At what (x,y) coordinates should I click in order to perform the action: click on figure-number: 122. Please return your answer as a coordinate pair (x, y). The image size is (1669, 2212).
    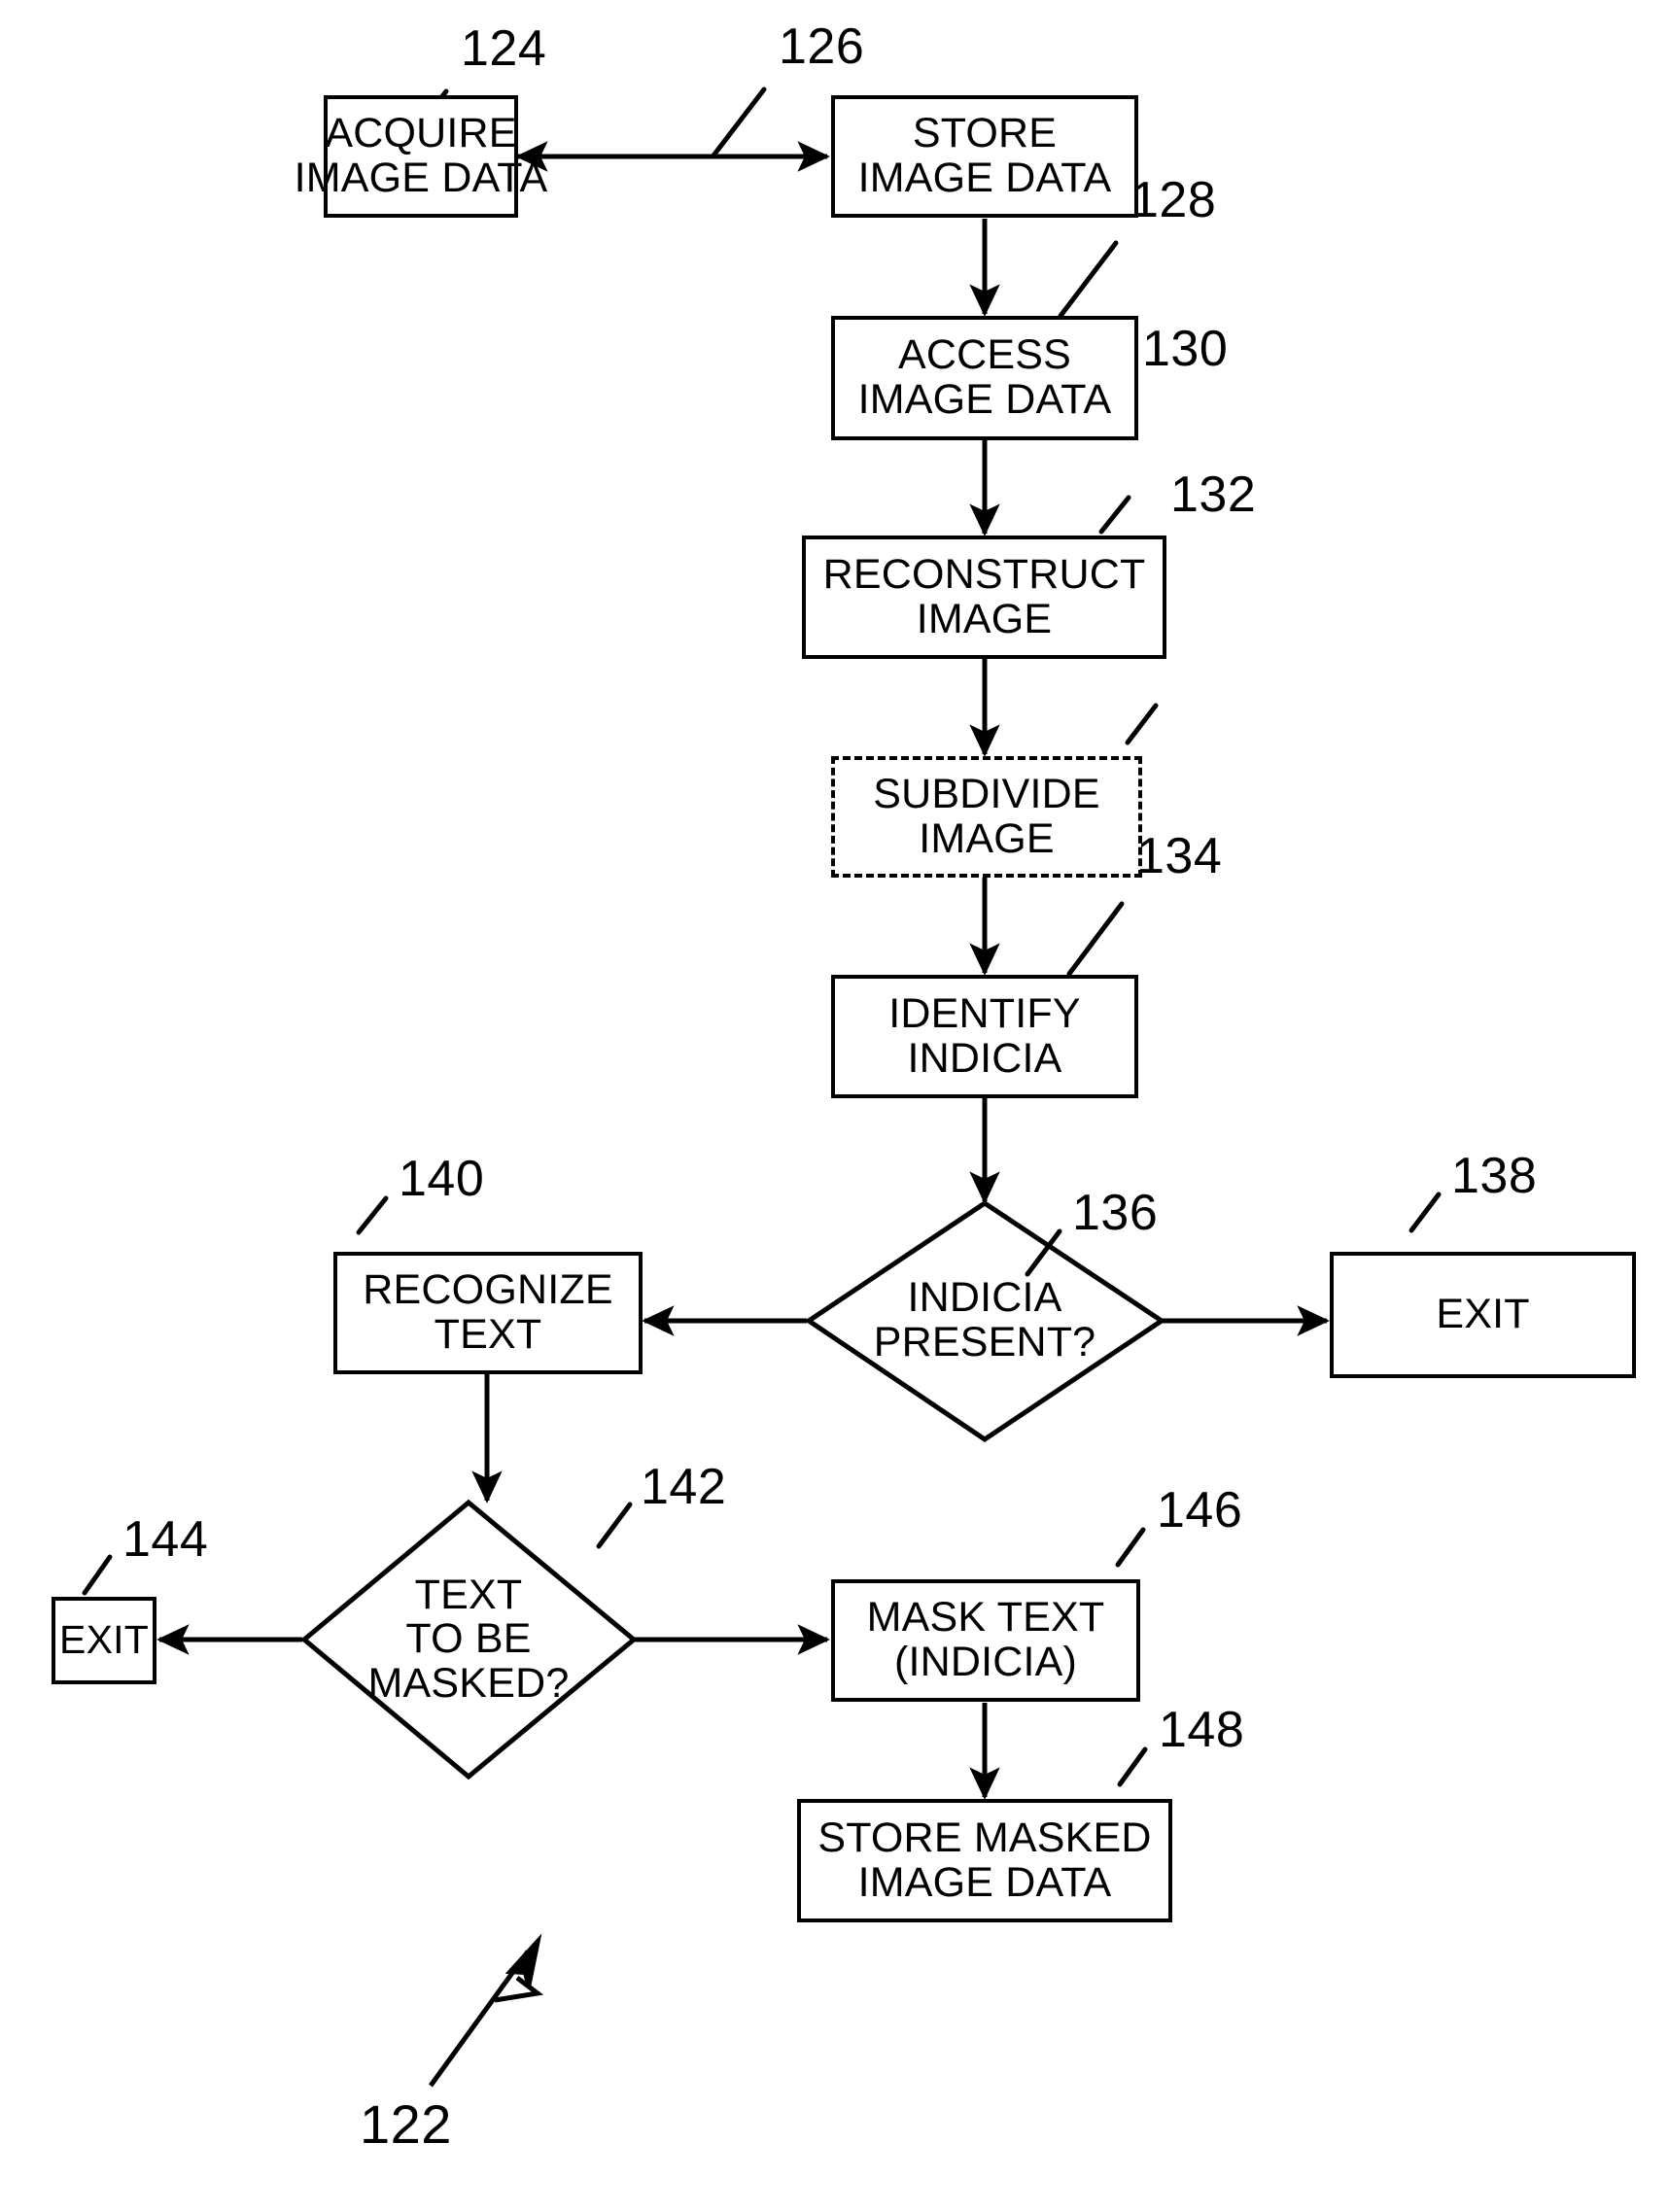
    Looking at the image, I should click on (406, 2124).